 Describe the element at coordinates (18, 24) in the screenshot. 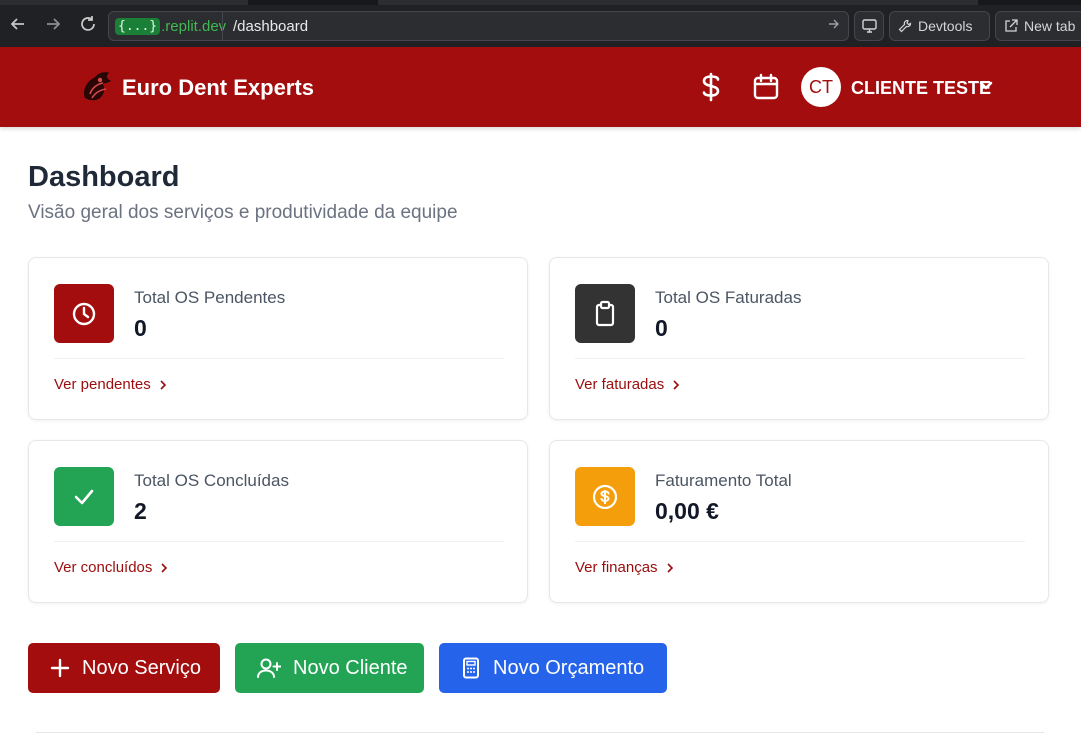

I see `back-icon` at that location.